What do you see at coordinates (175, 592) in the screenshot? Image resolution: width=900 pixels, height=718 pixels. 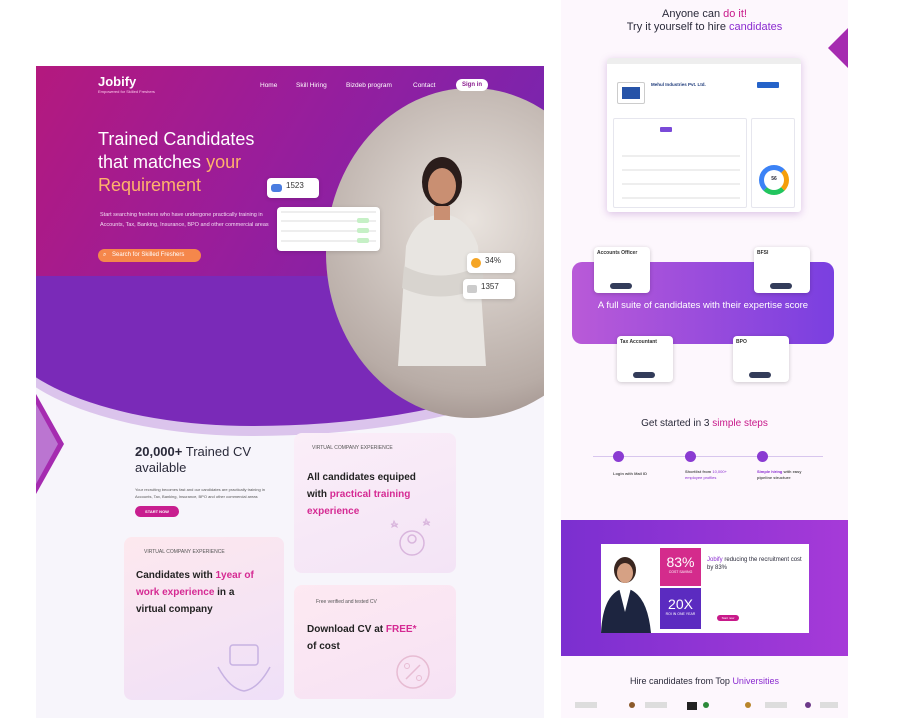 I see `card2-highlight2: work experience` at bounding box center [175, 592].